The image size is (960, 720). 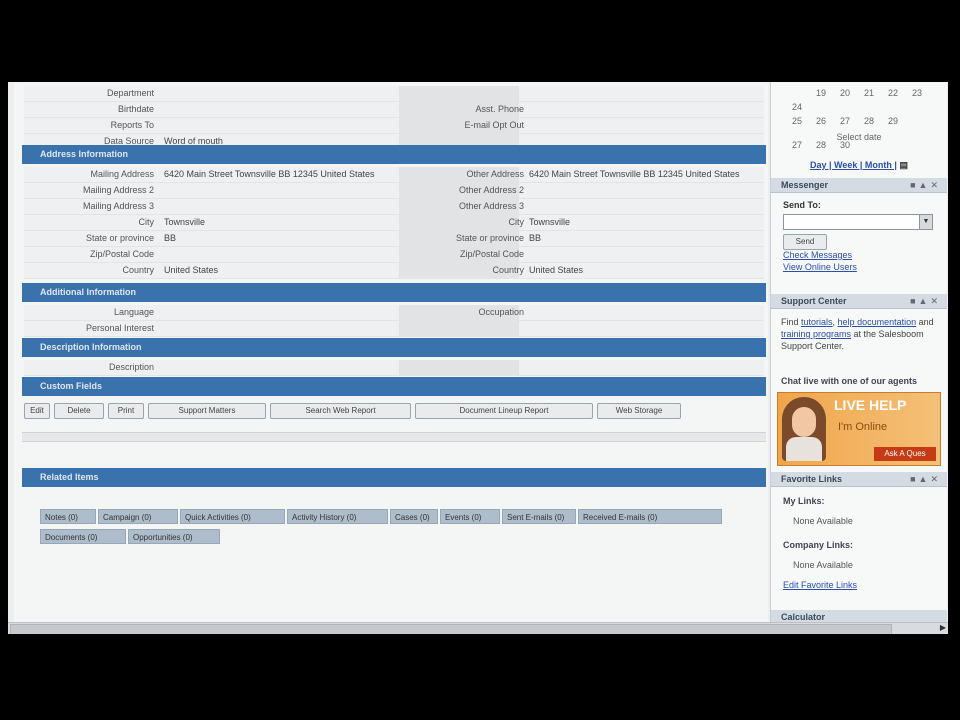 I want to click on favorite-links-header: Favorite Links ■▲✕, so click(x=859, y=479).